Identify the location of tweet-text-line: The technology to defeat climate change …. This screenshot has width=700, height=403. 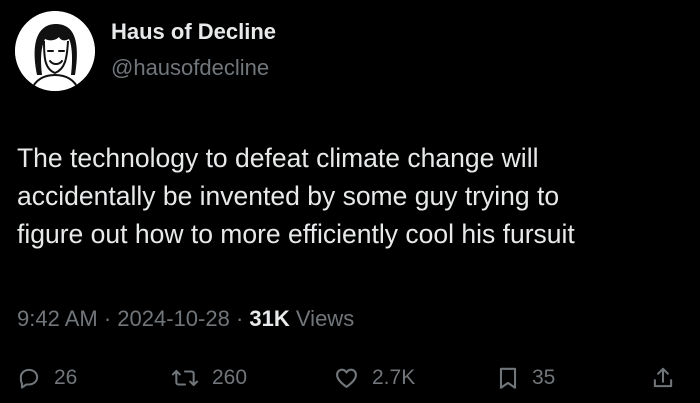
(278, 158).